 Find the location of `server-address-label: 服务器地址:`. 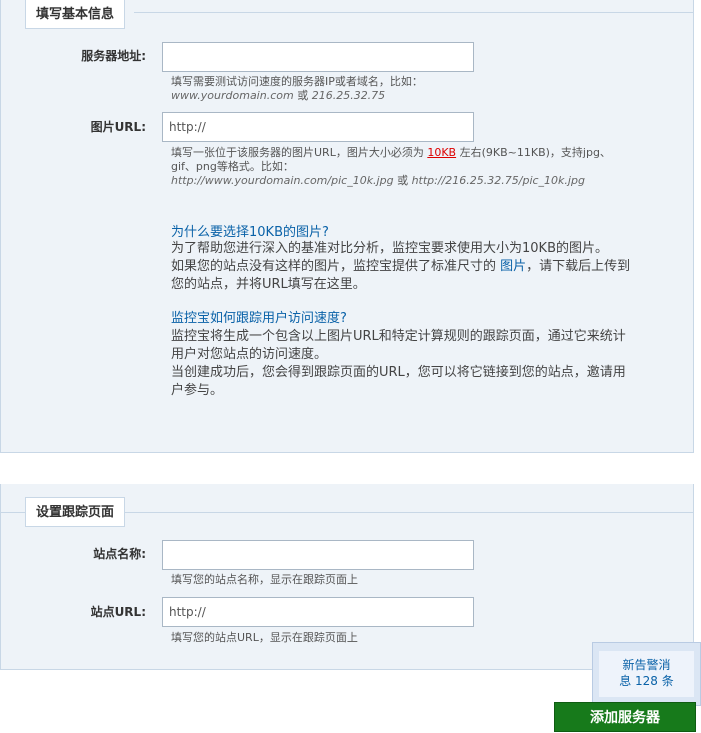

server-address-label: 服务器地址: is located at coordinates (113, 56).